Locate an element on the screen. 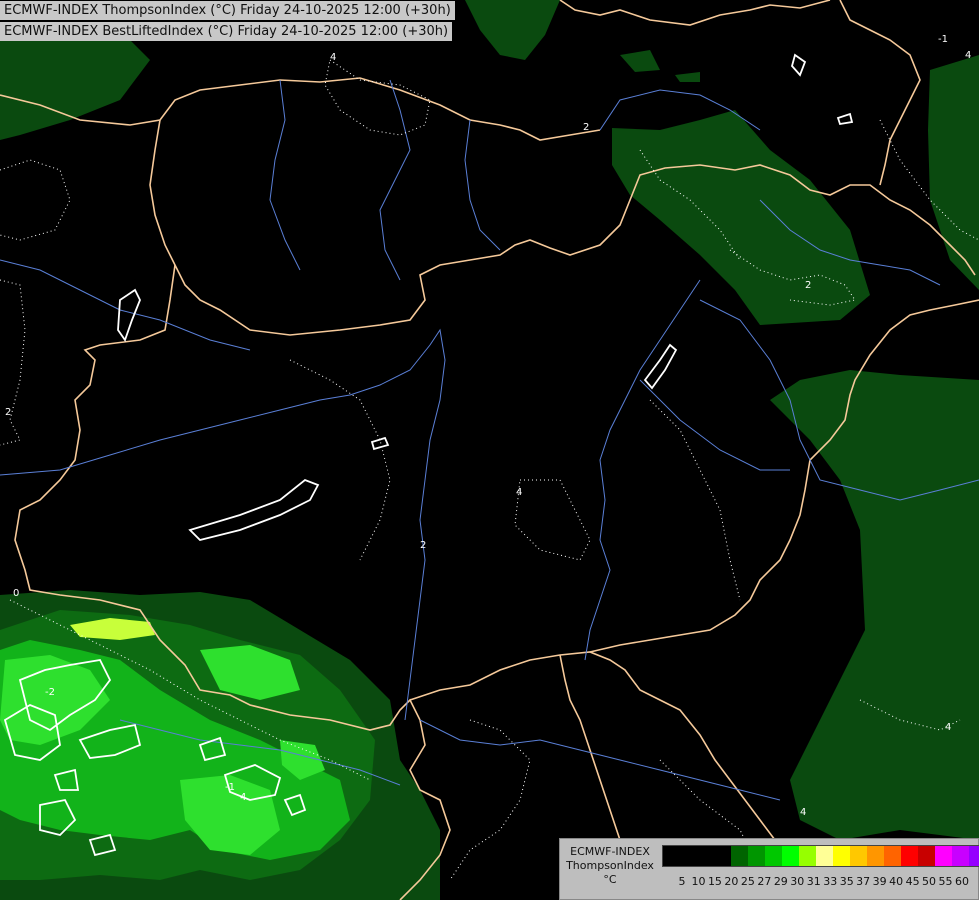 The image size is (979, 900). legend-variable: ThompsonIndex is located at coordinates (610, 865).